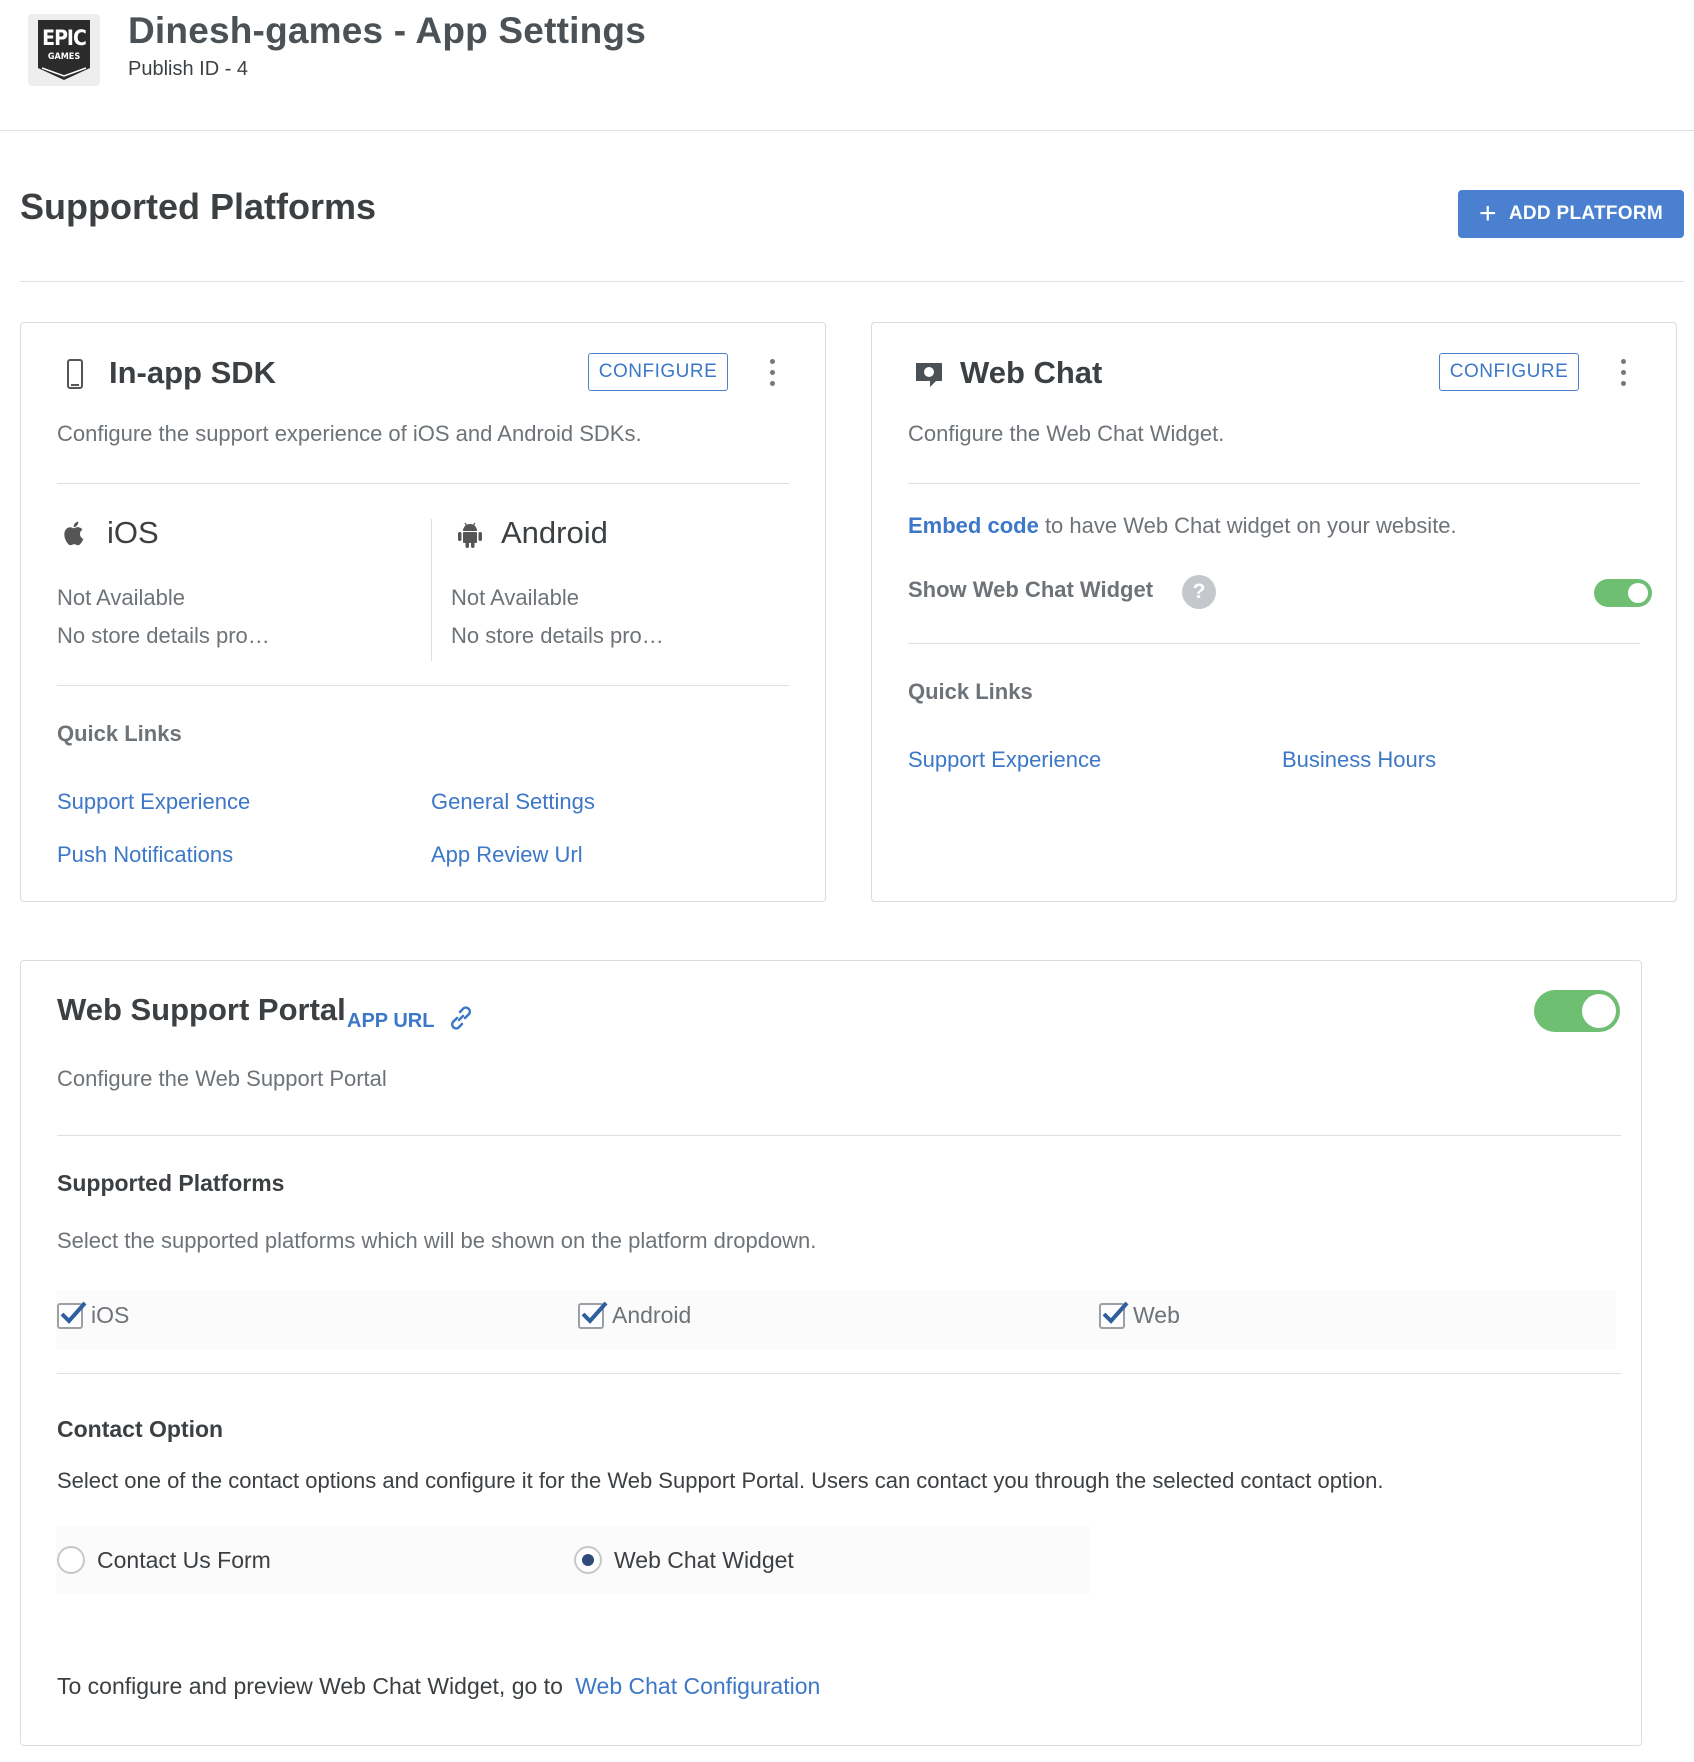 This screenshot has height=1762, width=1694. I want to click on contact-us-form-radio: Contact Us Form, so click(164, 1560).